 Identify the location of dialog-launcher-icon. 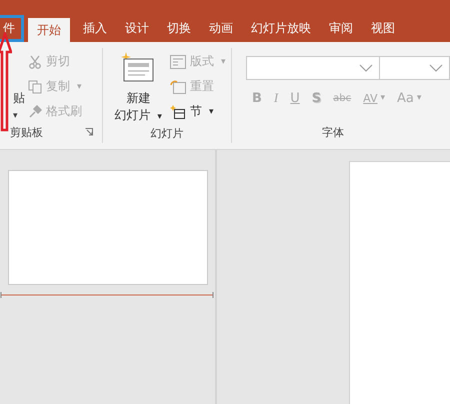
(89, 132).